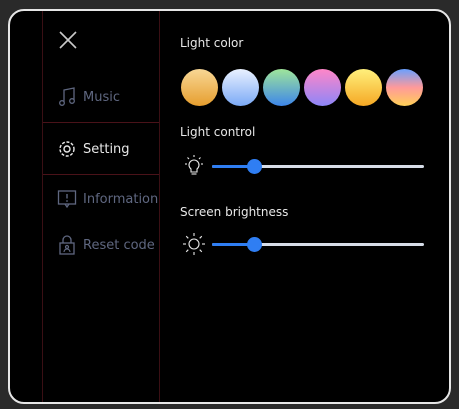 The height and width of the screenshot is (409, 459). What do you see at coordinates (194, 166) in the screenshot?
I see `light-bulb-icon` at bounding box center [194, 166].